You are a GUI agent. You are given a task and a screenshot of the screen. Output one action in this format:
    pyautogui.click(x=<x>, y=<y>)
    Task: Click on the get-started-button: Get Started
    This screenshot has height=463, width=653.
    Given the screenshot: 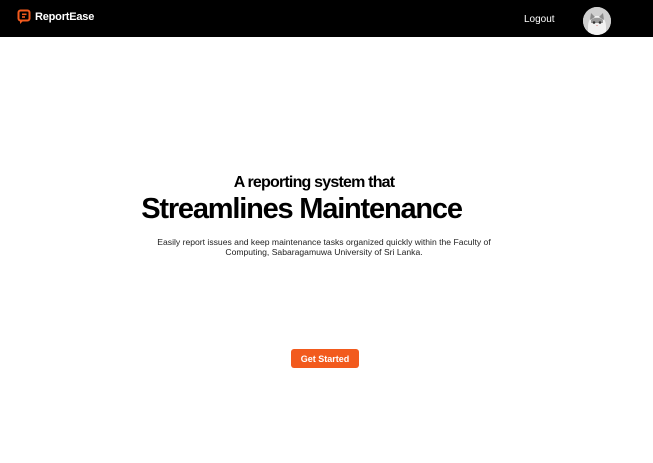 What is the action you would take?
    pyautogui.click(x=325, y=358)
    